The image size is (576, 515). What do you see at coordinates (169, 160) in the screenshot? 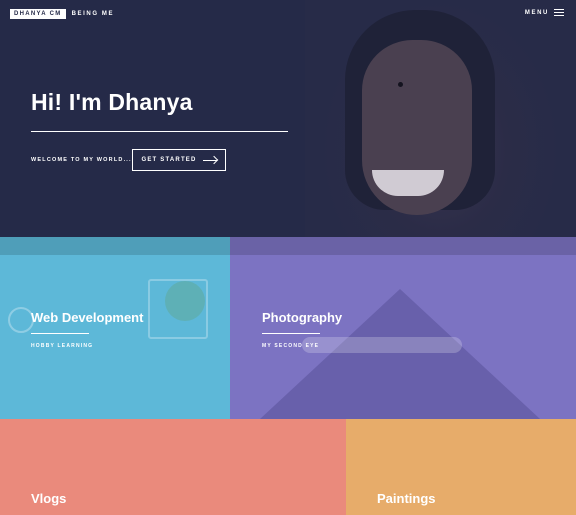
I see `get-started-label: GET STARTED` at bounding box center [169, 160].